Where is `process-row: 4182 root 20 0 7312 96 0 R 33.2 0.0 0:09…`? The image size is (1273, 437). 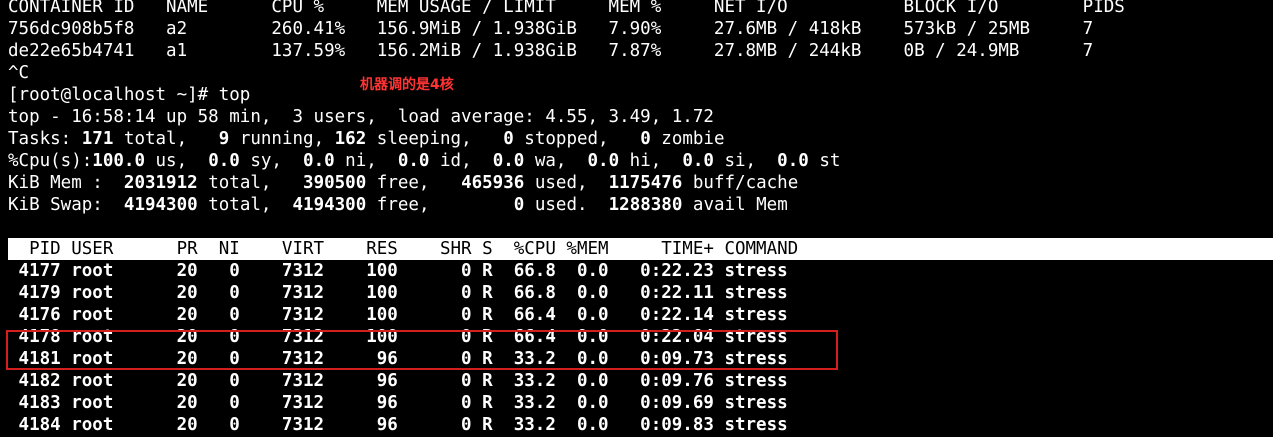 process-row: 4182 root 20 0 7312 96 0 R 33.2 0.0 0:09… is located at coordinates (398, 381).